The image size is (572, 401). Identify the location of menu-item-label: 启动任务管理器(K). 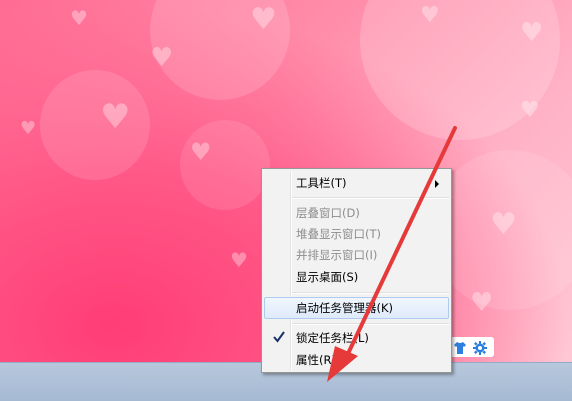
(345, 308).